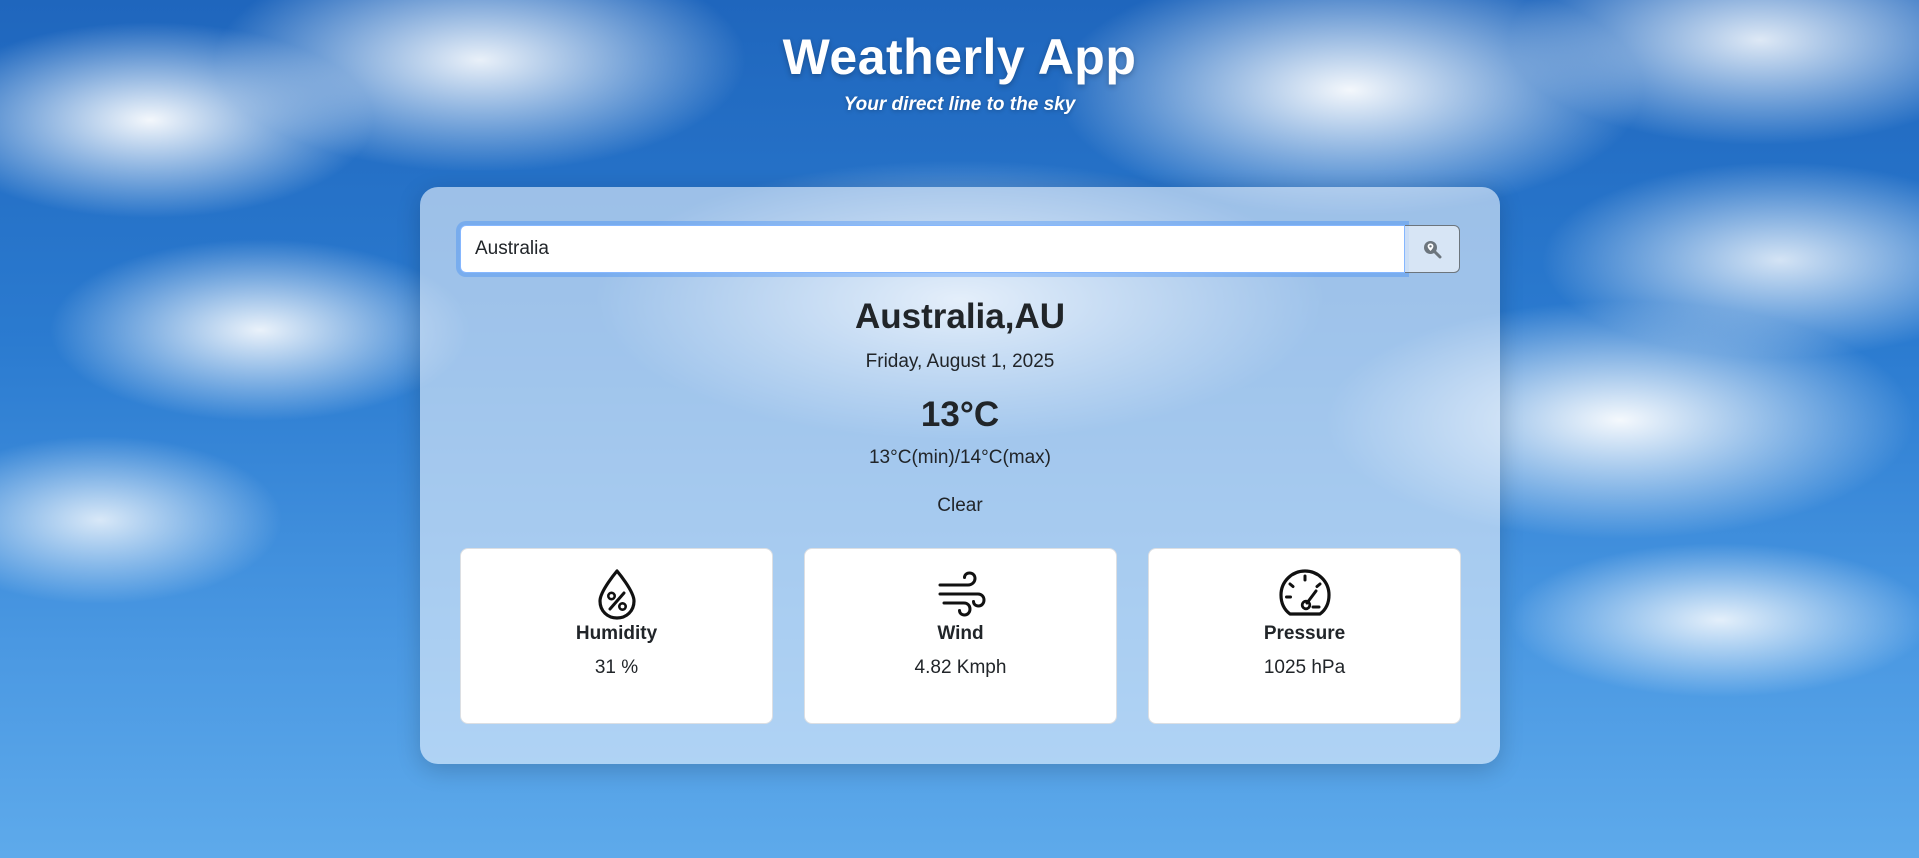 This screenshot has height=858, width=1919. I want to click on pressure-label: Pressure, so click(1304, 633).